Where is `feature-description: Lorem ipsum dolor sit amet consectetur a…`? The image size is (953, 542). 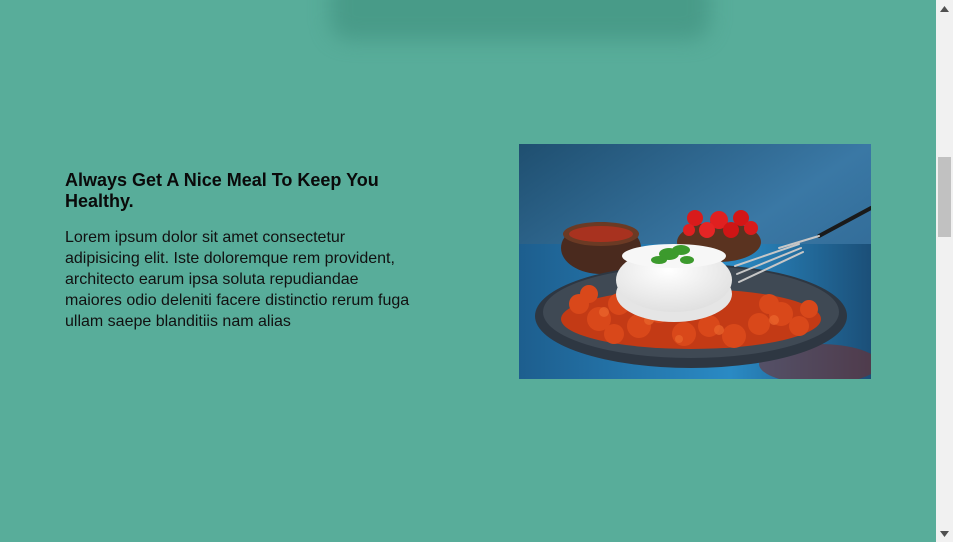
feature-description: Lorem ipsum dolor sit amet consectetur a… is located at coordinates (237, 279).